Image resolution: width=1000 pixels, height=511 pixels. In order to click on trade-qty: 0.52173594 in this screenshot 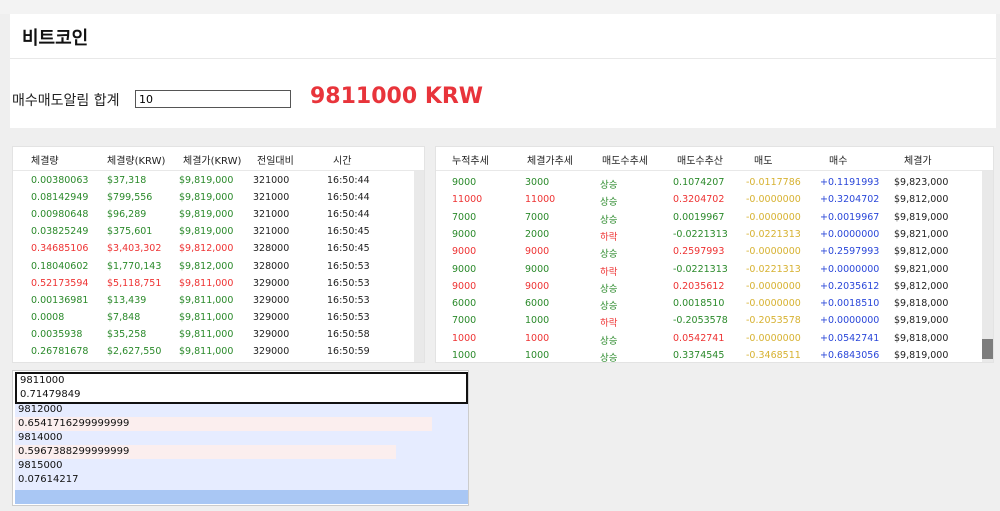, I will do `click(60, 283)`.